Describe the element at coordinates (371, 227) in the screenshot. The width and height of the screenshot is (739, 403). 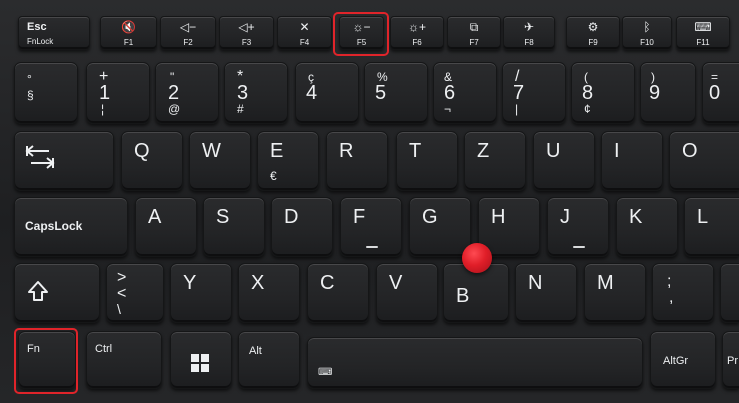
I see `key-f: F` at that location.